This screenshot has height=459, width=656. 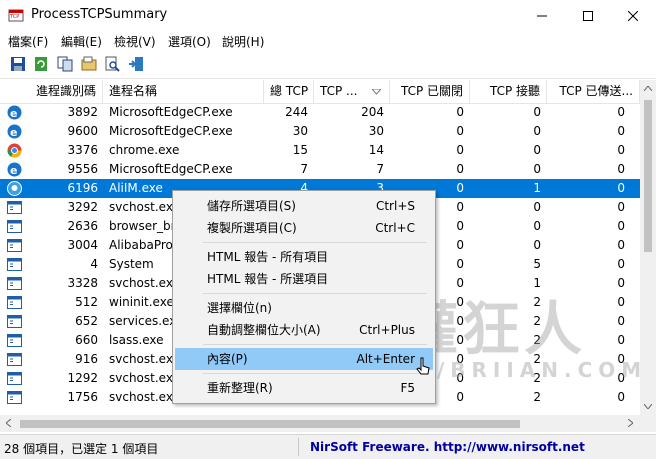 I want to click on cell-pid: 916, so click(x=86, y=359).